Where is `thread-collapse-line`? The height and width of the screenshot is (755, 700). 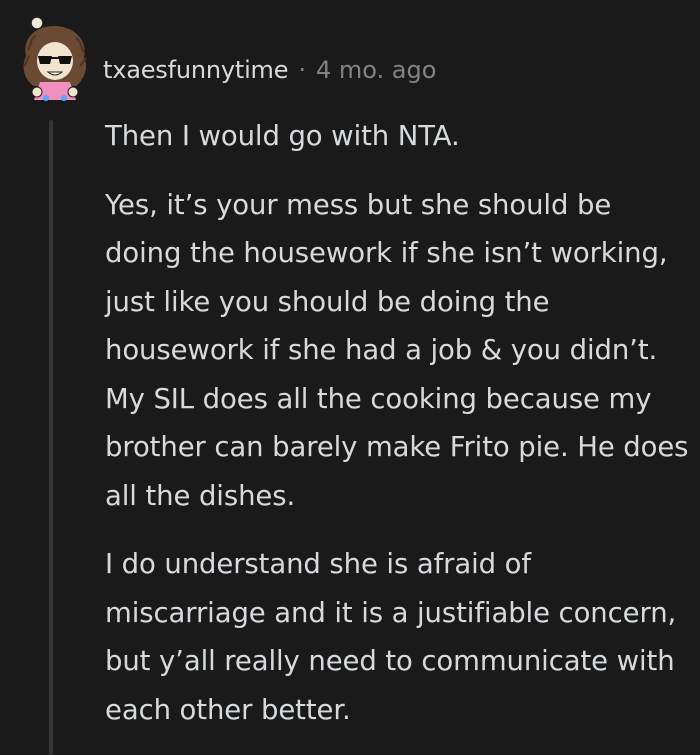
thread-collapse-line is located at coordinates (51, 437).